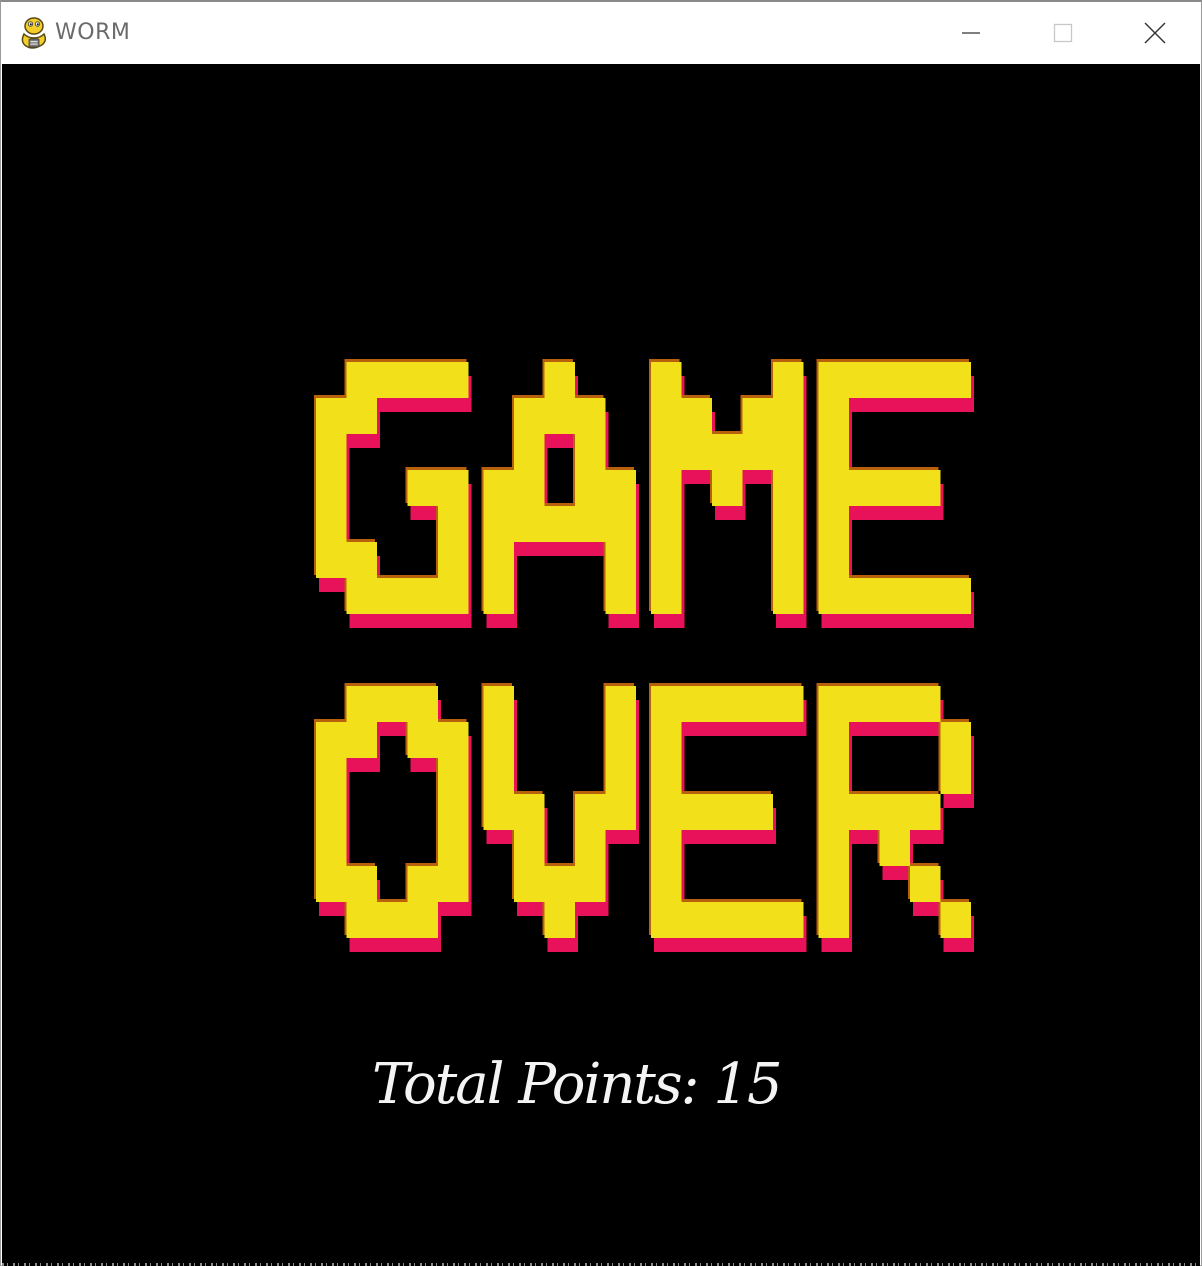 Image resolution: width=1202 pixels, height=1266 pixels. What do you see at coordinates (93, 32) in the screenshot?
I see `window-title: WORM` at bounding box center [93, 32].